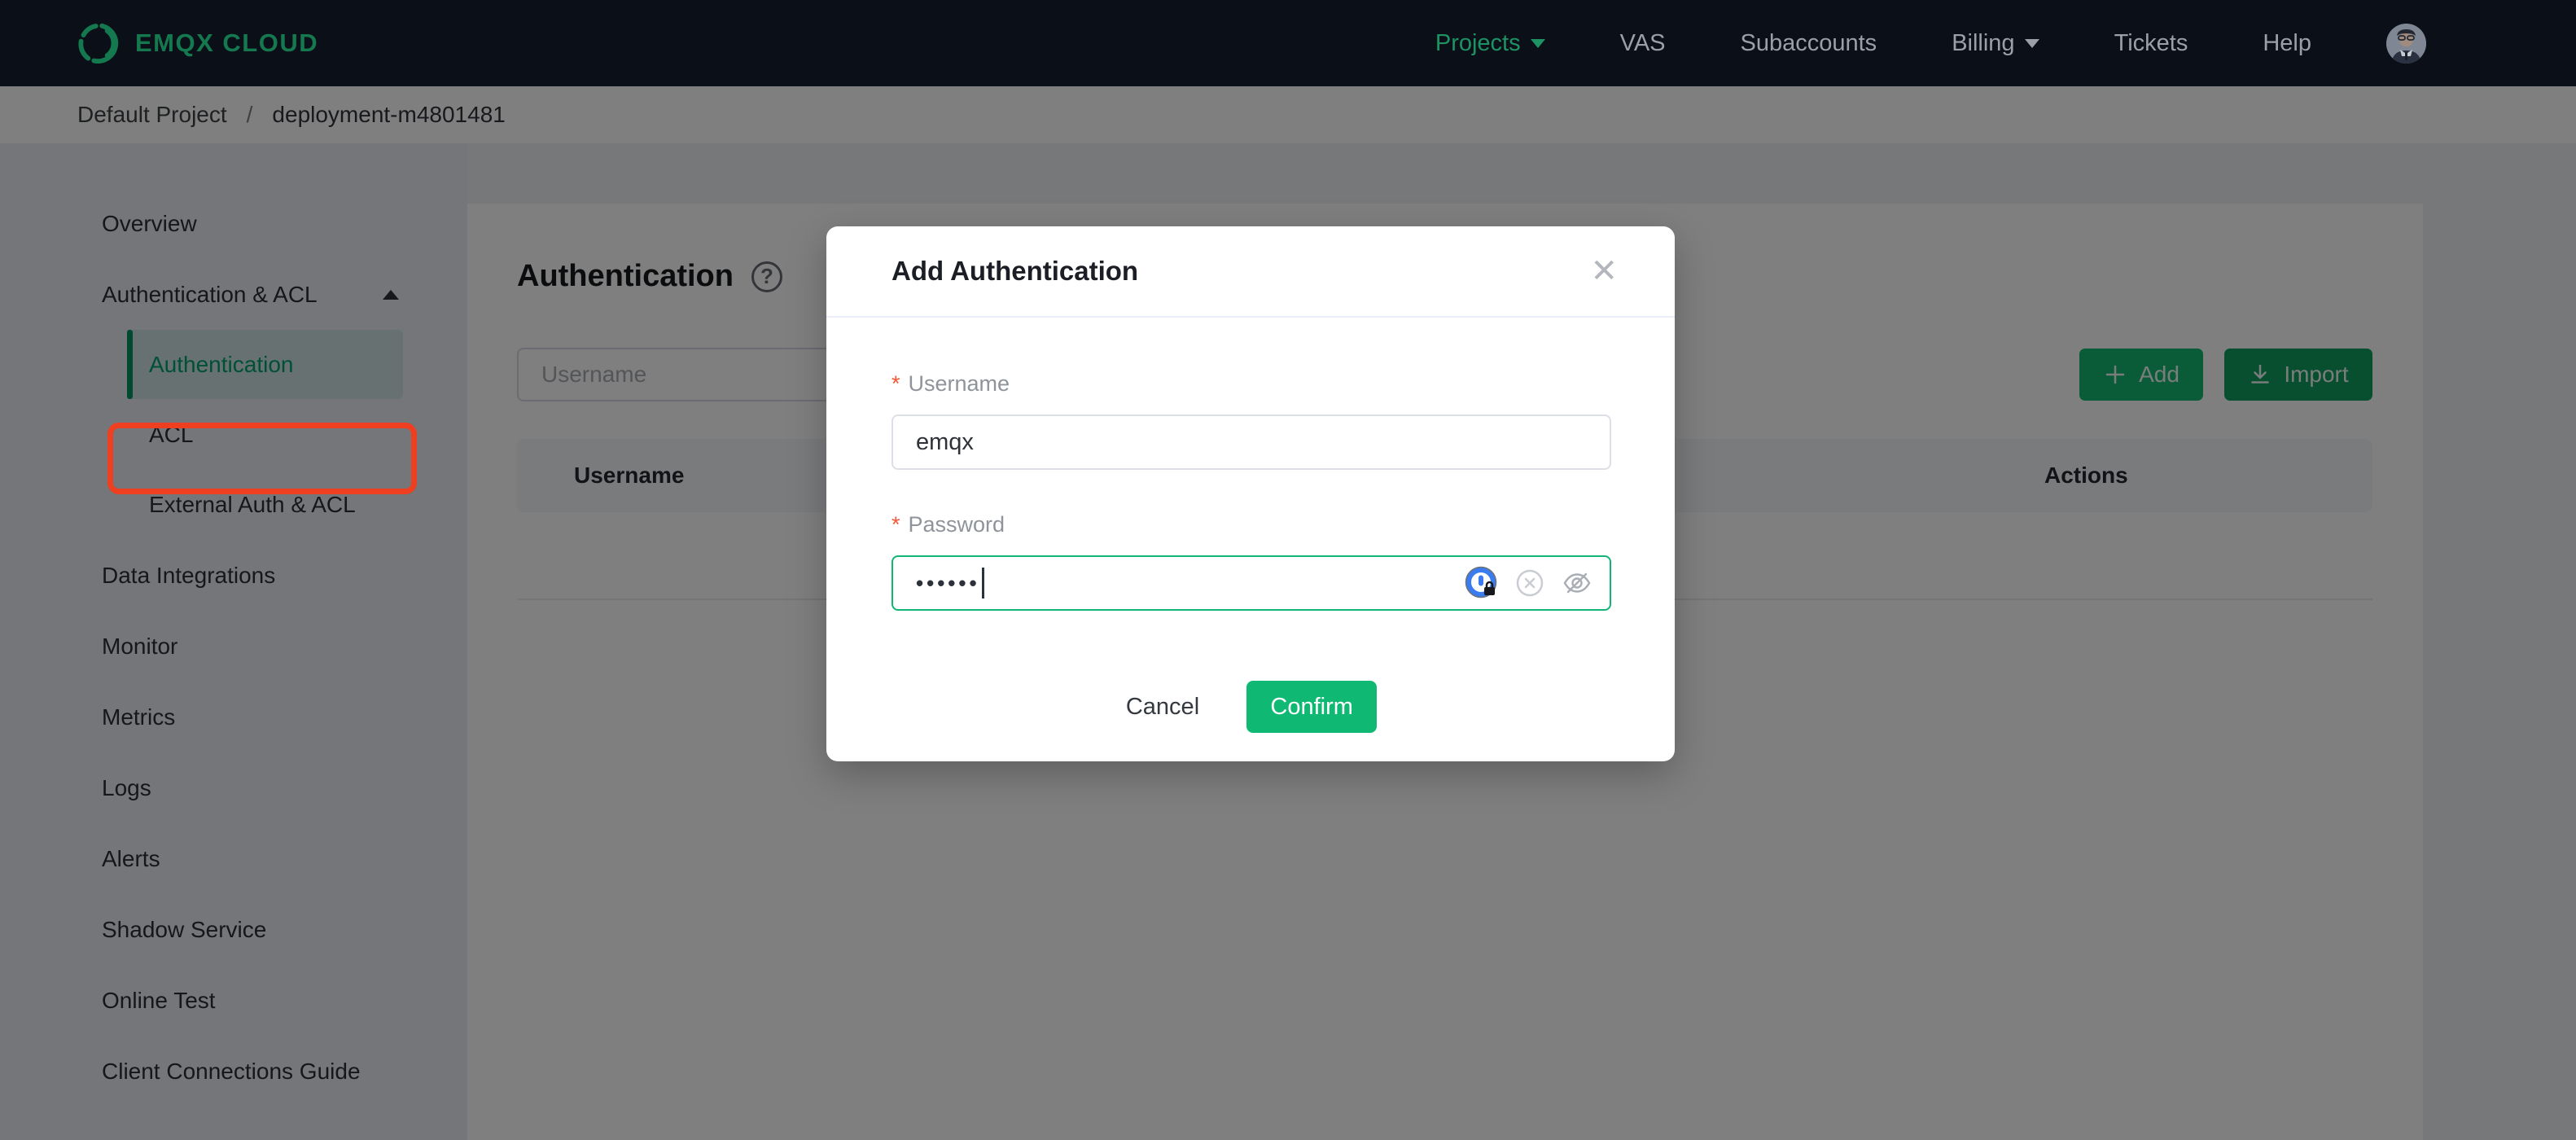  What do you see at coordinates (956, 524) in the screenshot?
I see `password-field-label: Password` at bounding box center [956, 524].